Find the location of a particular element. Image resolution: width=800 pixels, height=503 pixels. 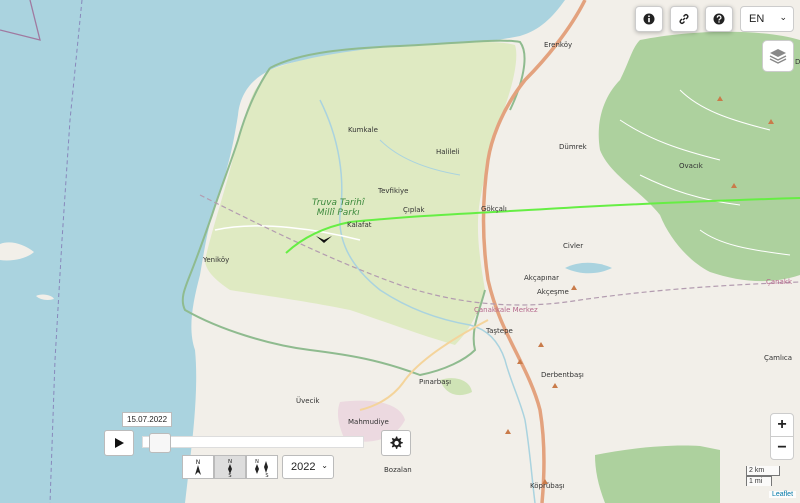

language-value: EN is located at coordinates (757, 19).